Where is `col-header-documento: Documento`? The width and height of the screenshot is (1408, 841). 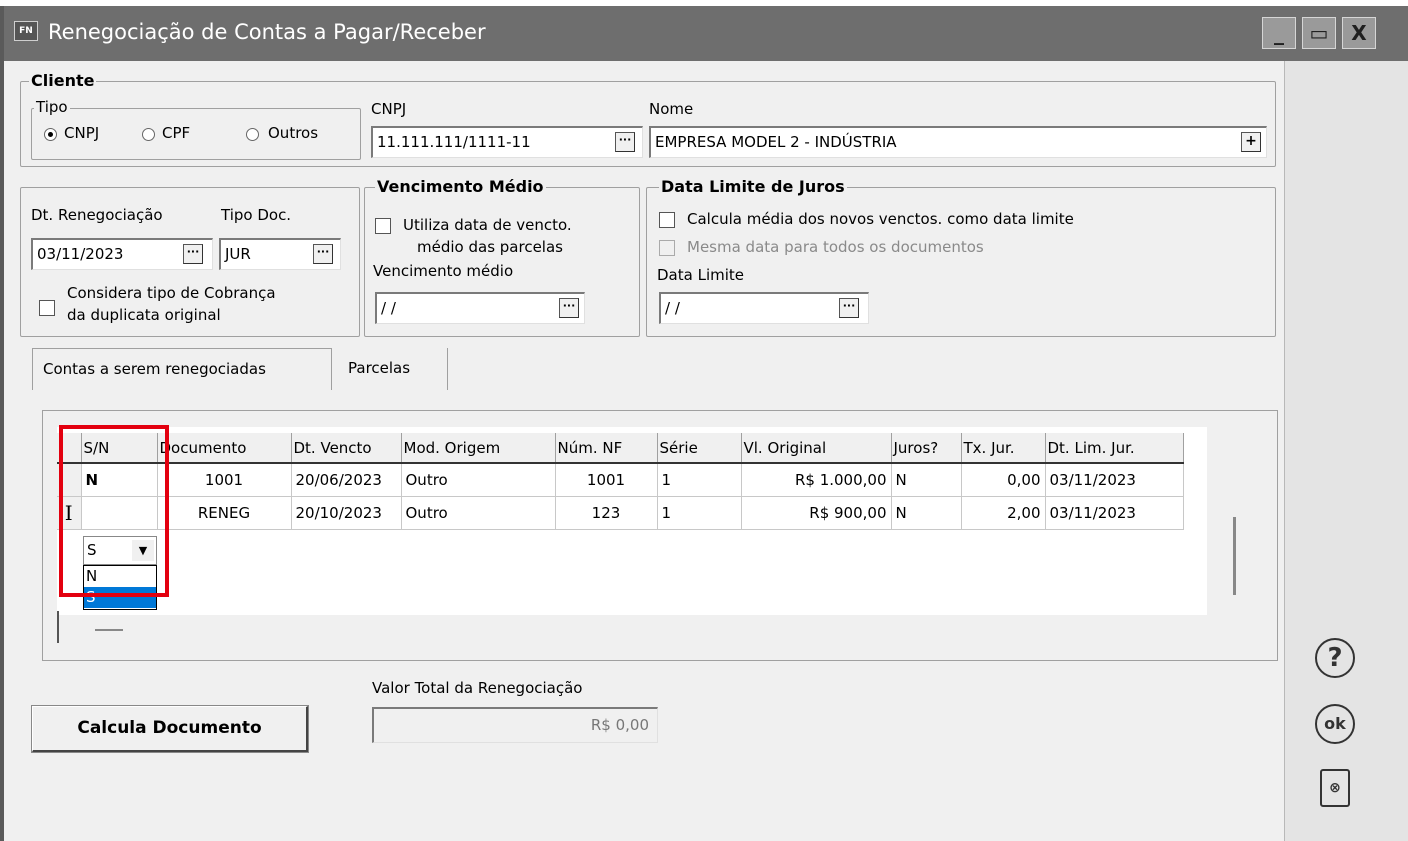
col-header-documento: Documento is located at coordinates (224, 448).